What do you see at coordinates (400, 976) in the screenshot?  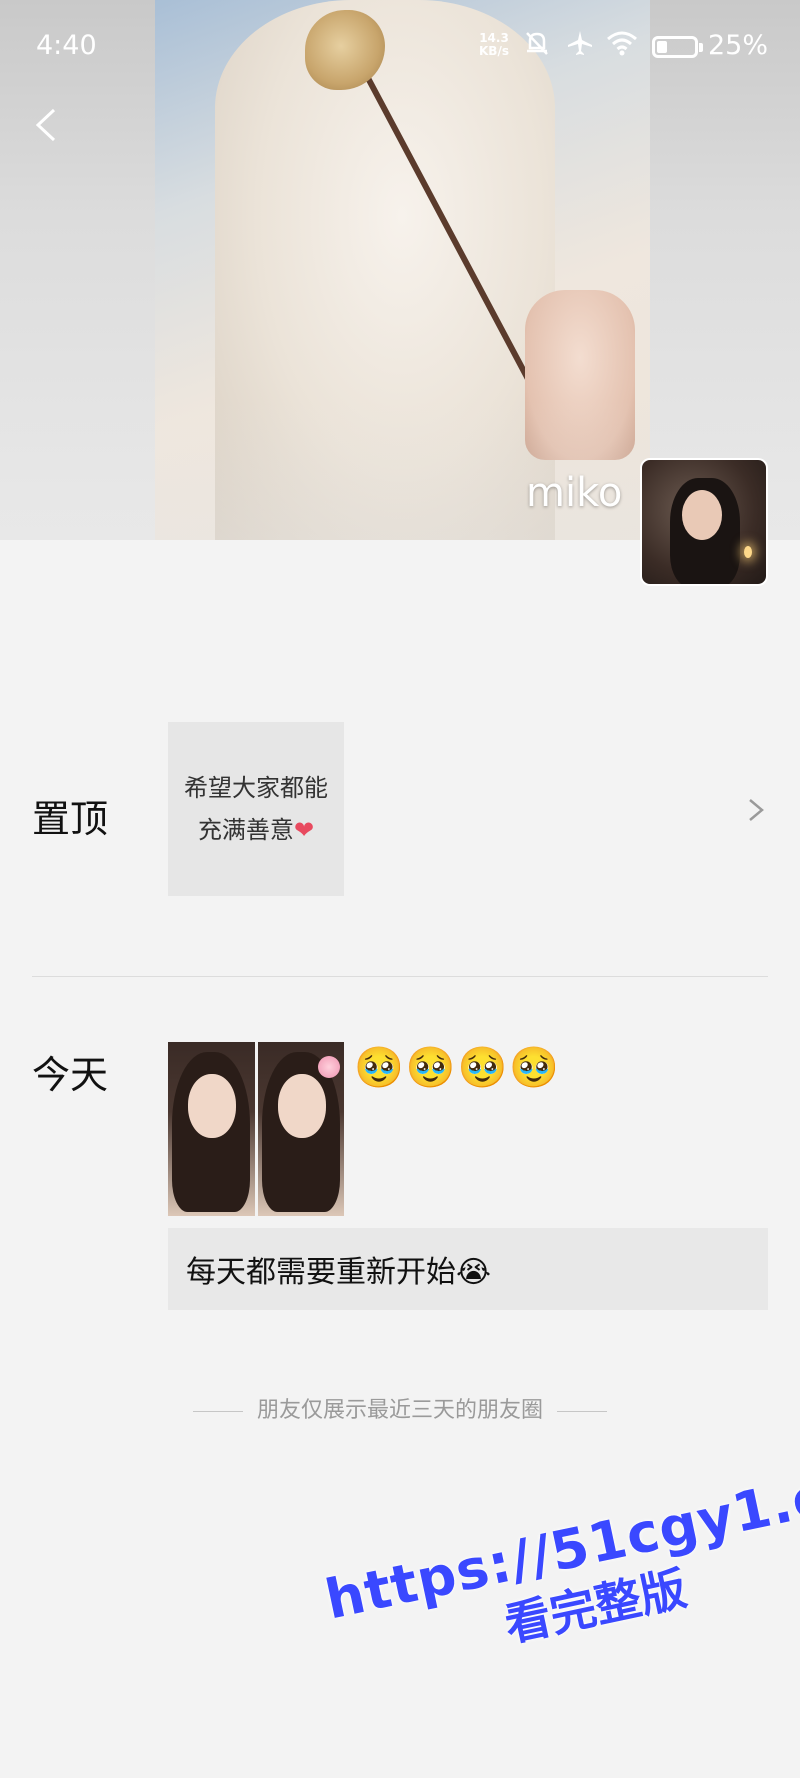 I see `divider` at bounding box center [400, 976].